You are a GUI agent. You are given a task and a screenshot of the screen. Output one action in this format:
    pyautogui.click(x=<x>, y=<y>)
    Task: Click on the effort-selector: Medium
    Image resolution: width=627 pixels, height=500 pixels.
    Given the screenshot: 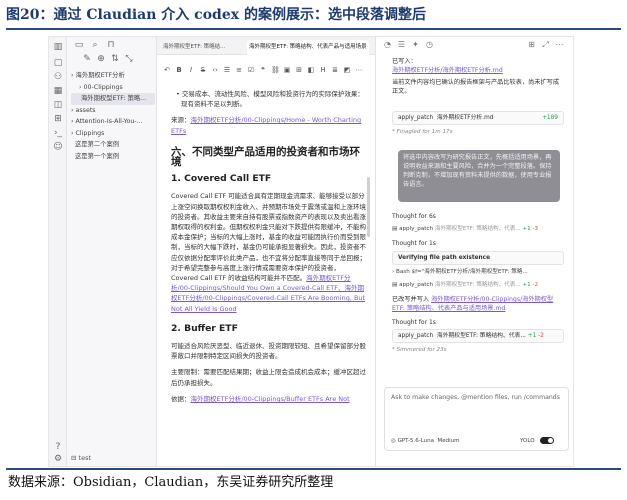 What is the action you would take?
    pyautogui.click(x=449, y=441)
    